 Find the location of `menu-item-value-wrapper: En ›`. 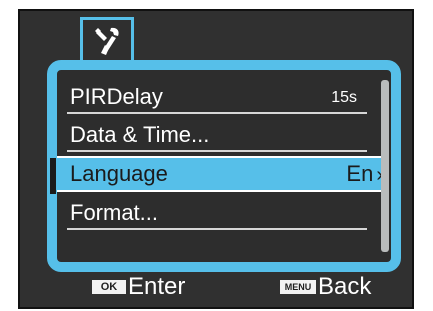

menu-item-value-wrapper: En › is located at coordinates (364, 174).